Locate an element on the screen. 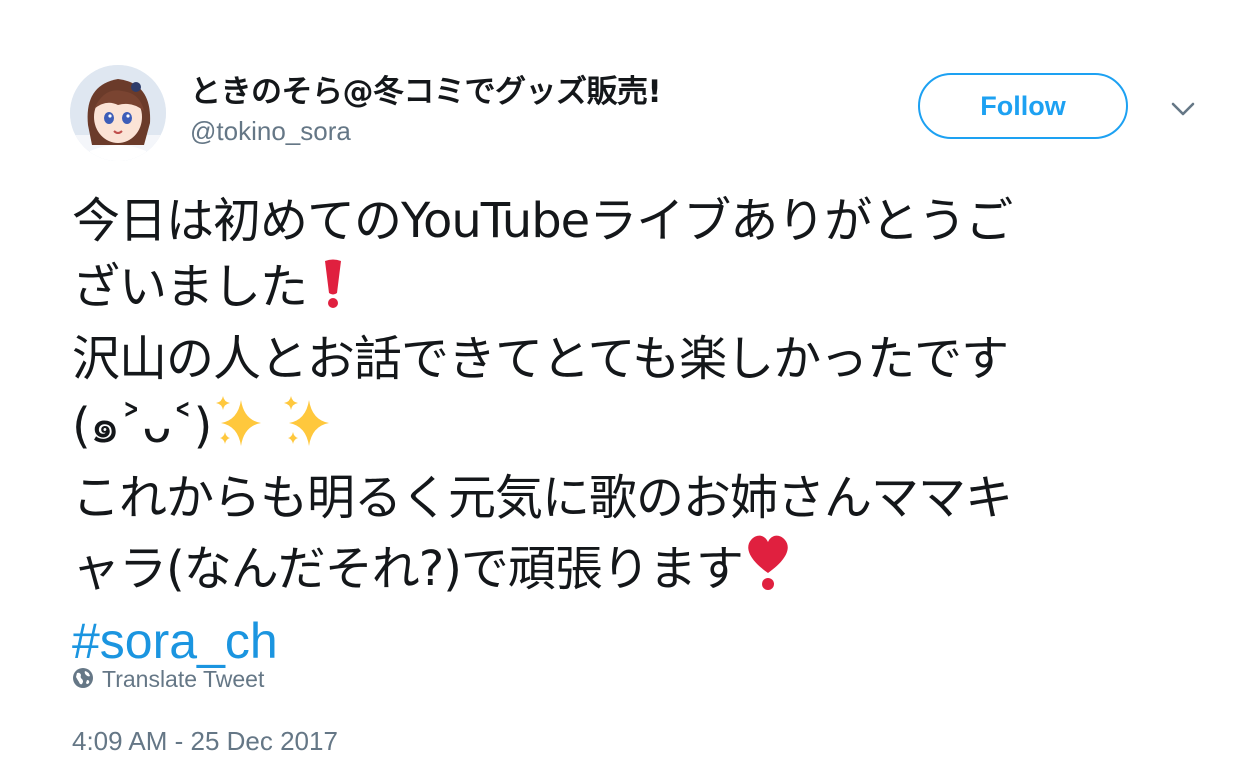 The height and width of the screenshot is (770, 1256). tweet-text-line: (๑˃ᴗ˂) is located at coordinates (627, 428).